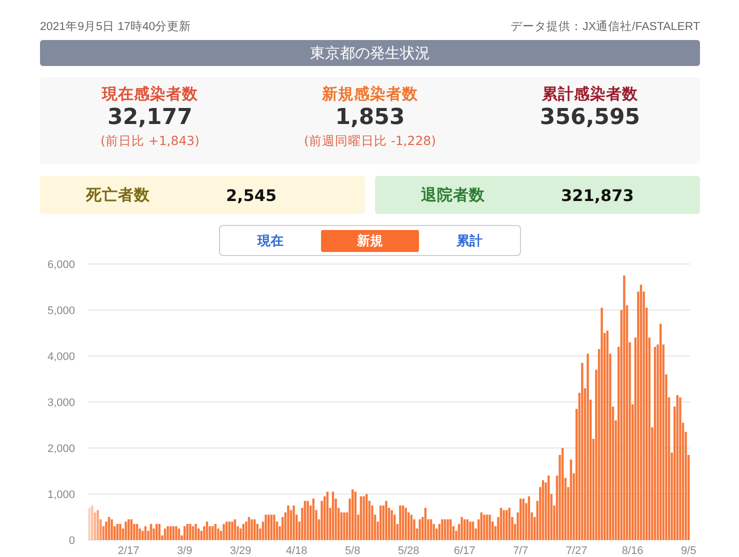 Image resolution: width=739 pixels, height=557 pixels. Describe the element at coordinates (61, 265) in the screenshot. I see `axis-label: 6,000` at that location.